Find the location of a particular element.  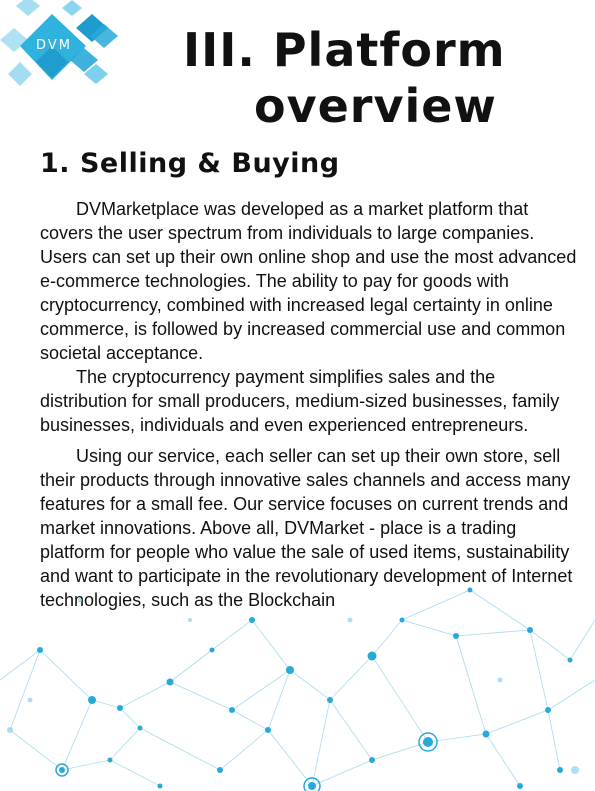

title-line-1: III. Platform is located at coordinates (344, 50).